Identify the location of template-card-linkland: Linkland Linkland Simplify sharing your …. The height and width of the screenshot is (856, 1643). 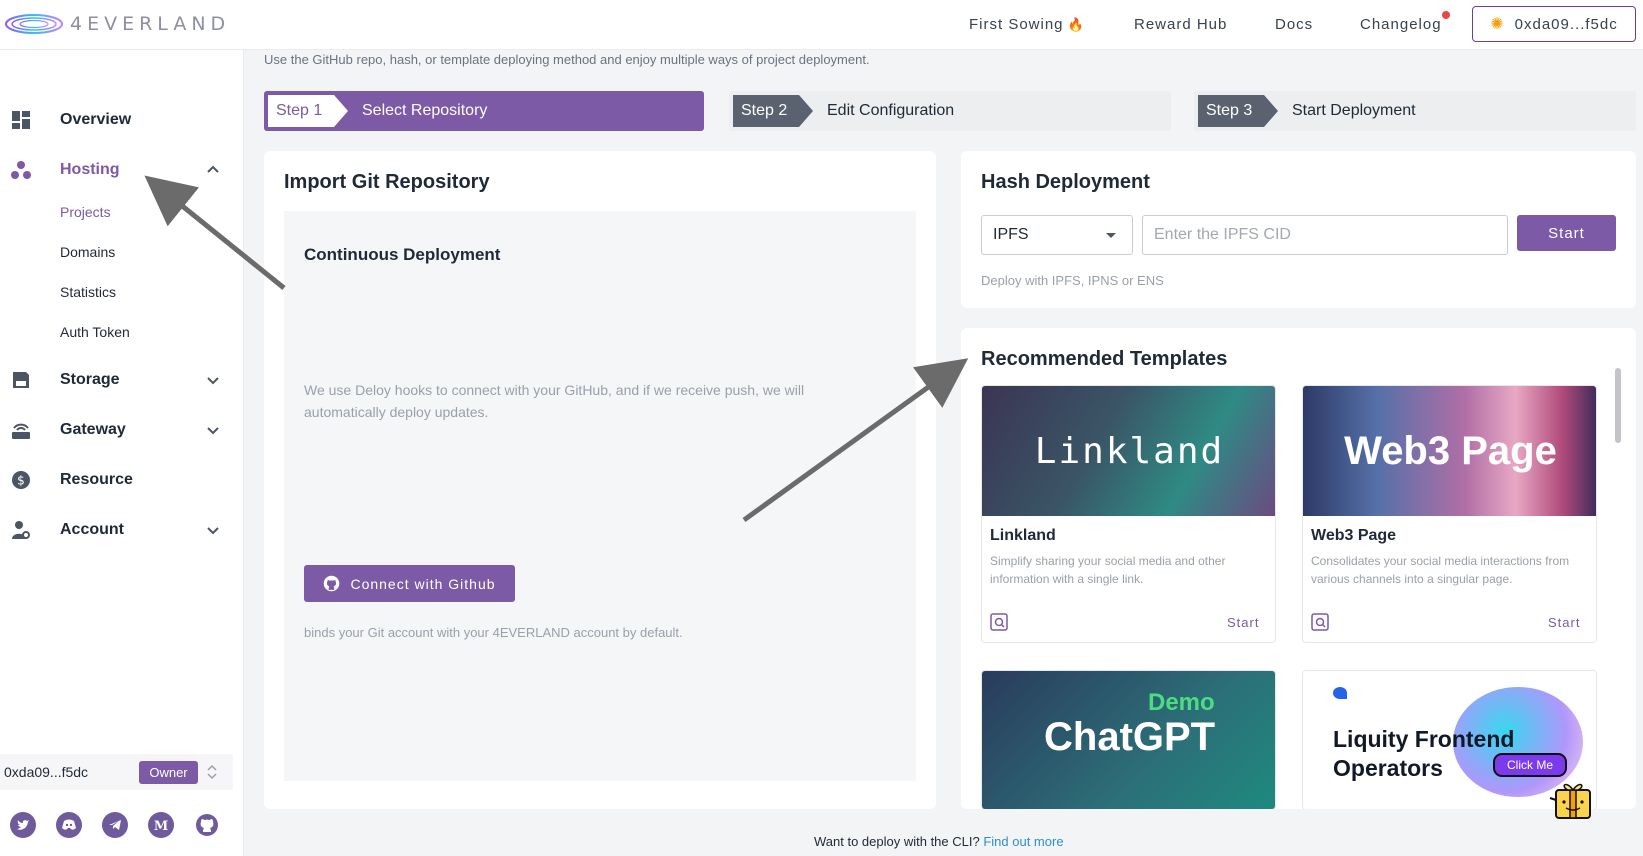
(1128, 514).